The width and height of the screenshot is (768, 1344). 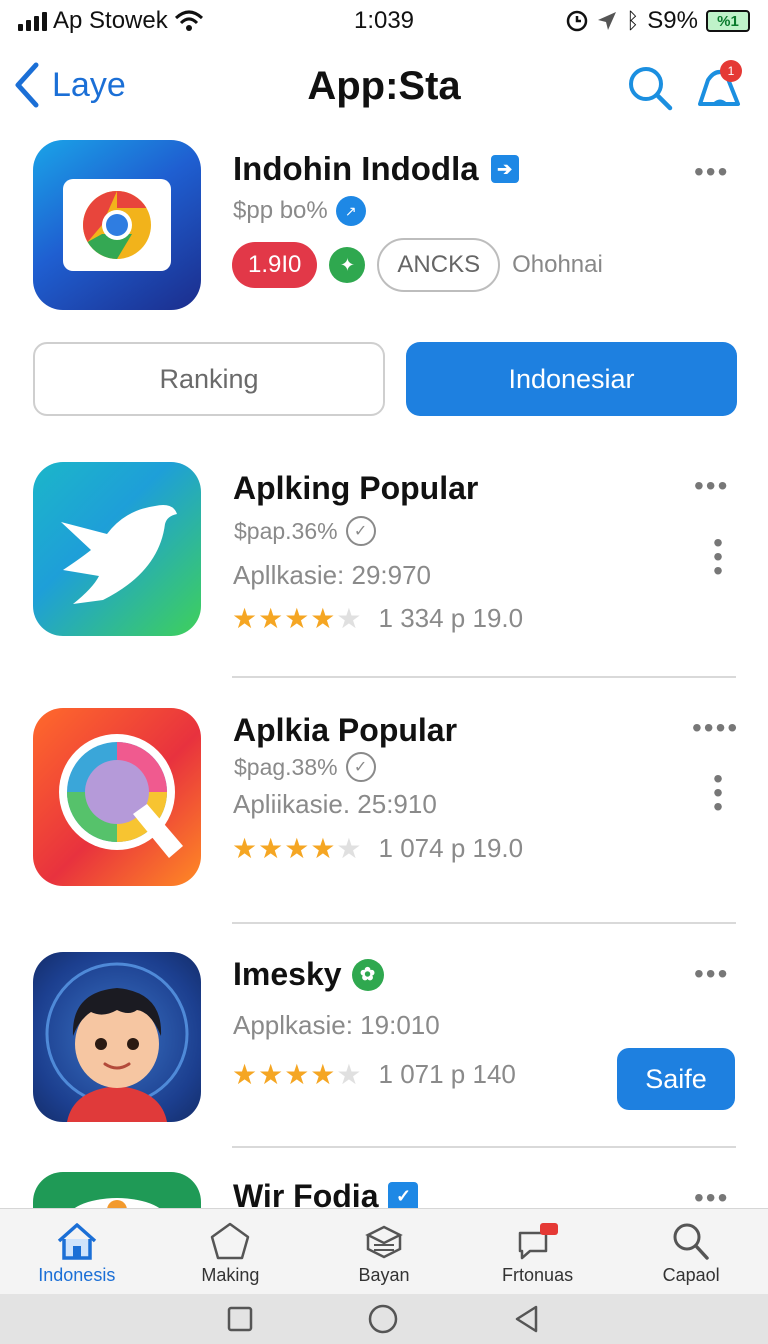 I want to click on header-app-sub-text: $pp bo%, so click(x=280, y=210).